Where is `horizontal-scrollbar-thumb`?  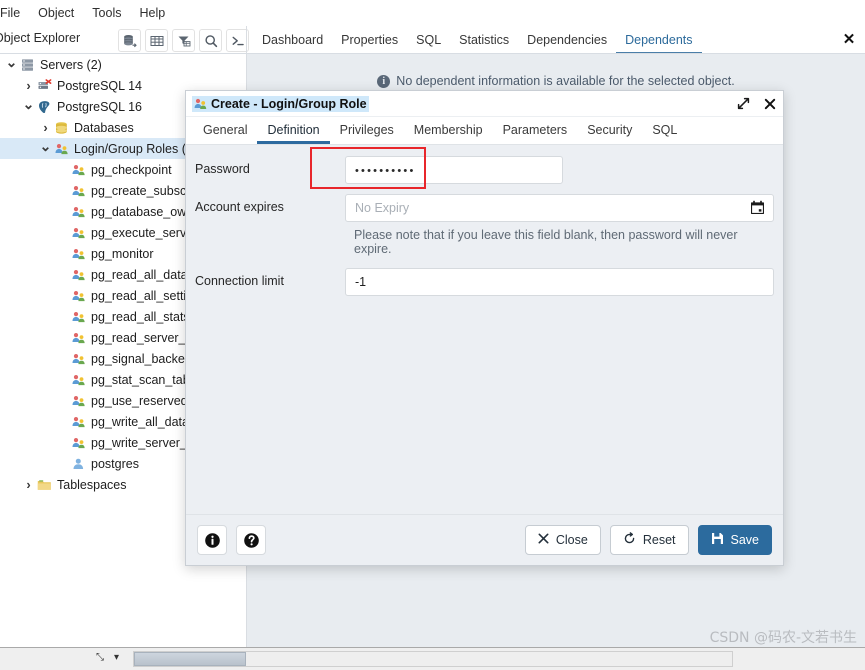 horizontal-scrollbar-thumb is located at coordinates (190, 659).